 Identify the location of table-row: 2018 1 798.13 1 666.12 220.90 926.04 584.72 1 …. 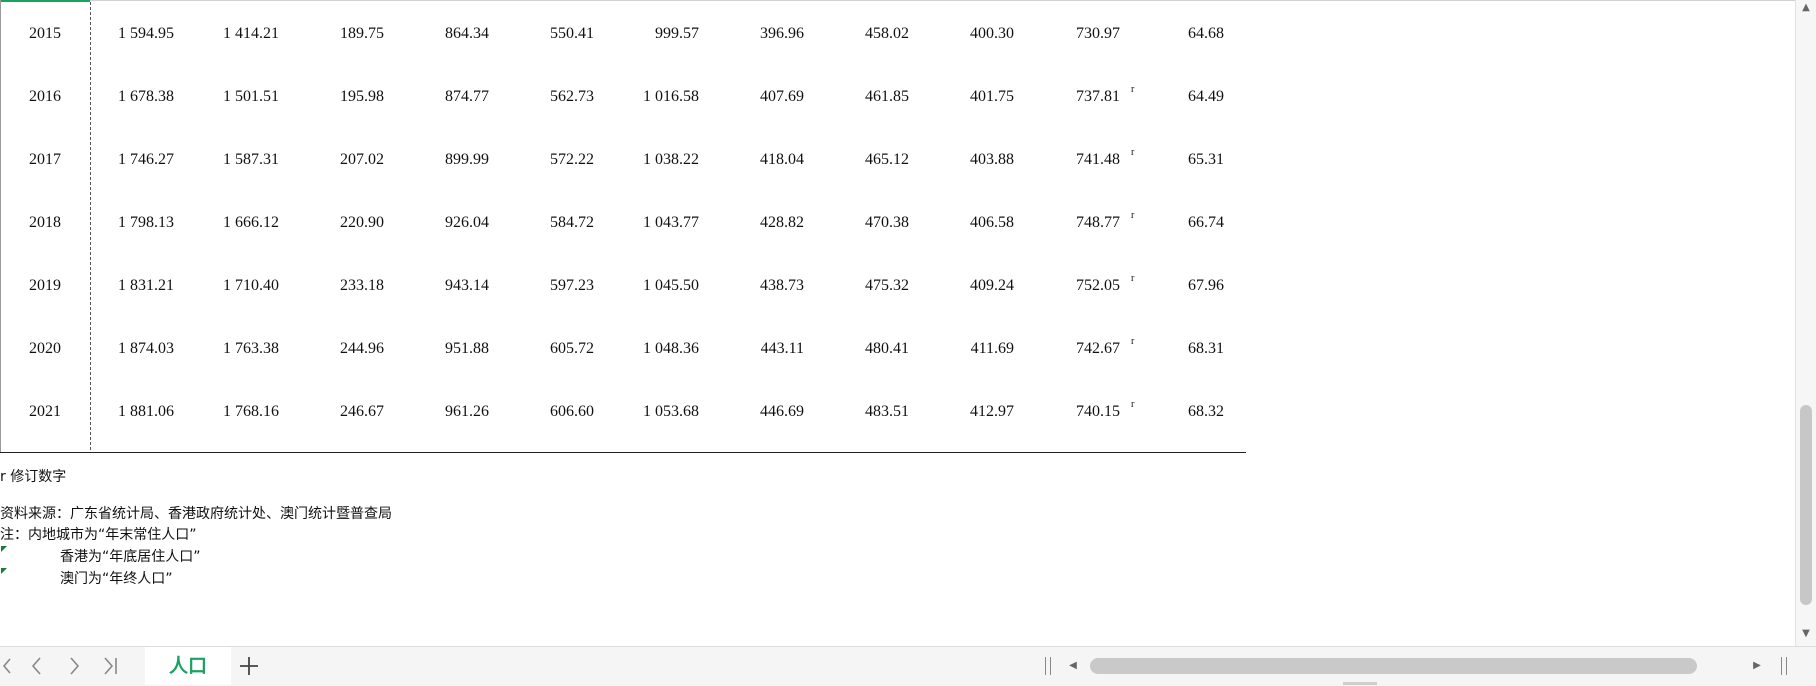
(623, 222).